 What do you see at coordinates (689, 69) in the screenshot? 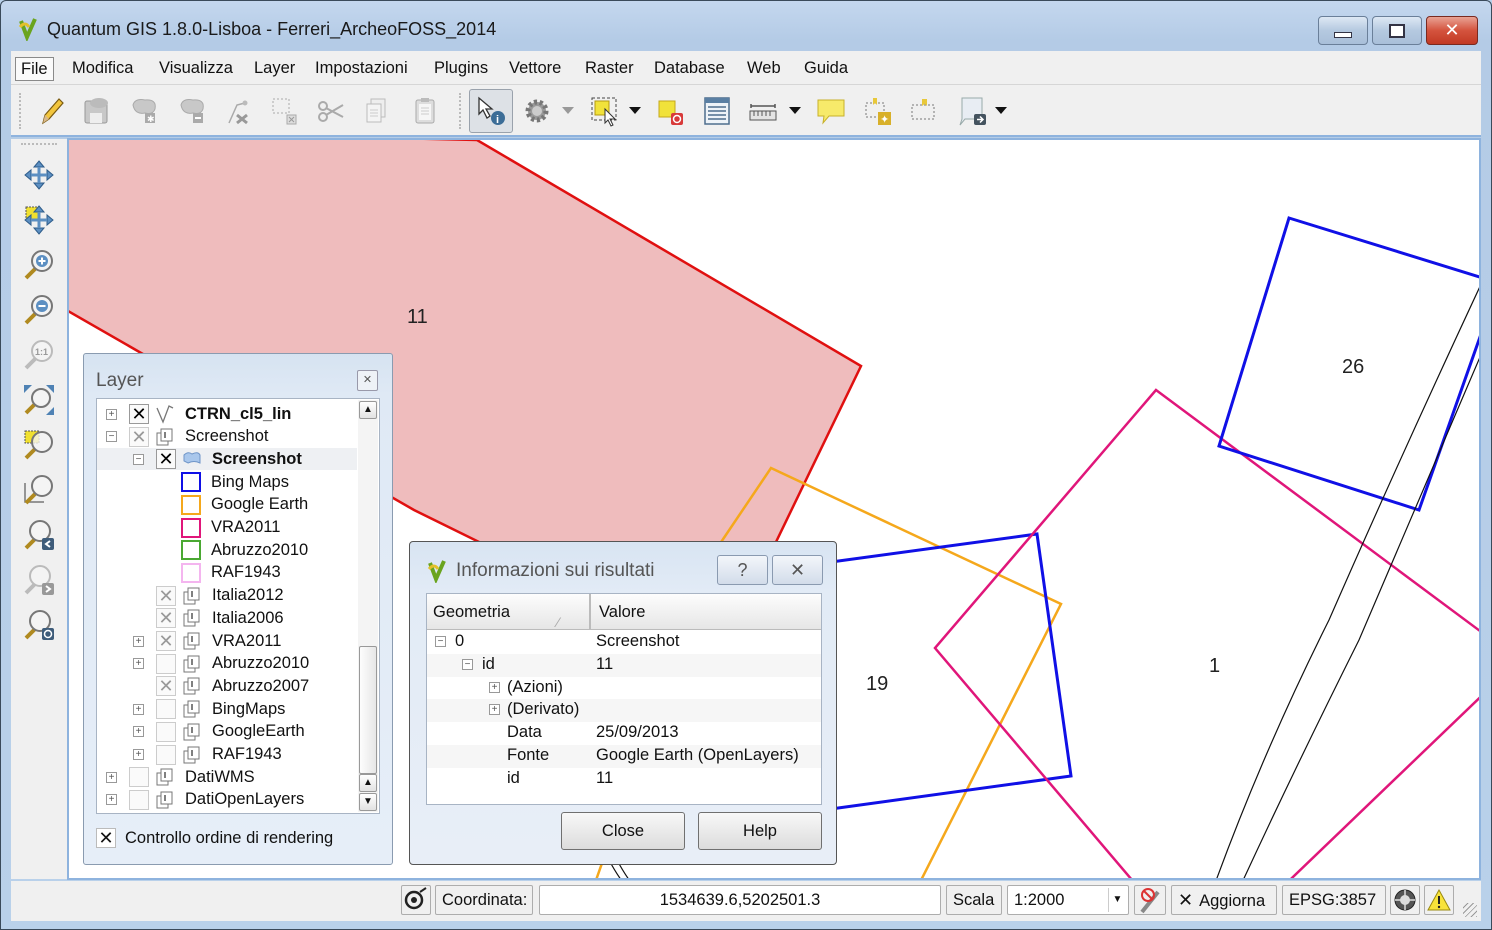
I see `menu-database: Database` at bounding box center [689, 69].